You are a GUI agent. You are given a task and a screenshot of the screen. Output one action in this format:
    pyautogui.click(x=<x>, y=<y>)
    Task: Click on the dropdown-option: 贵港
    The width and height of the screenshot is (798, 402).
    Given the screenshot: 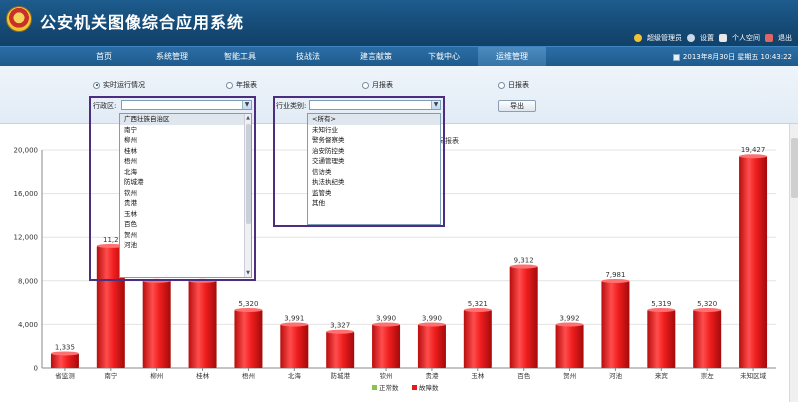 What is the action you would take?
    pyautogui.click(x=185, y=203)
    